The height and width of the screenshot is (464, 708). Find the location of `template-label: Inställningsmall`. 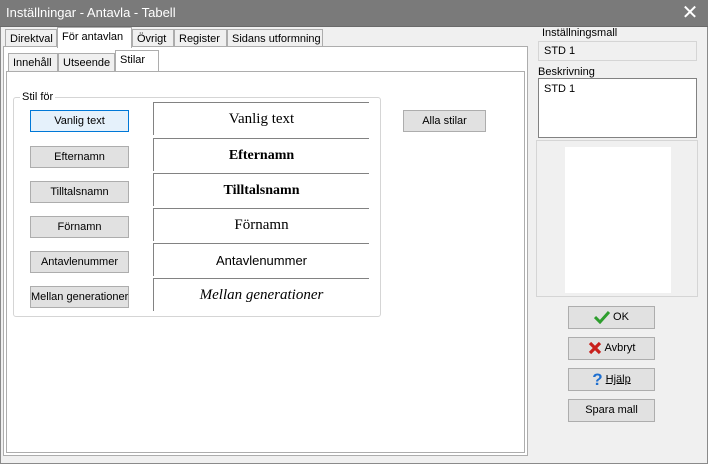

template-label: Inställningsmall is located at coordinates (580, 33).